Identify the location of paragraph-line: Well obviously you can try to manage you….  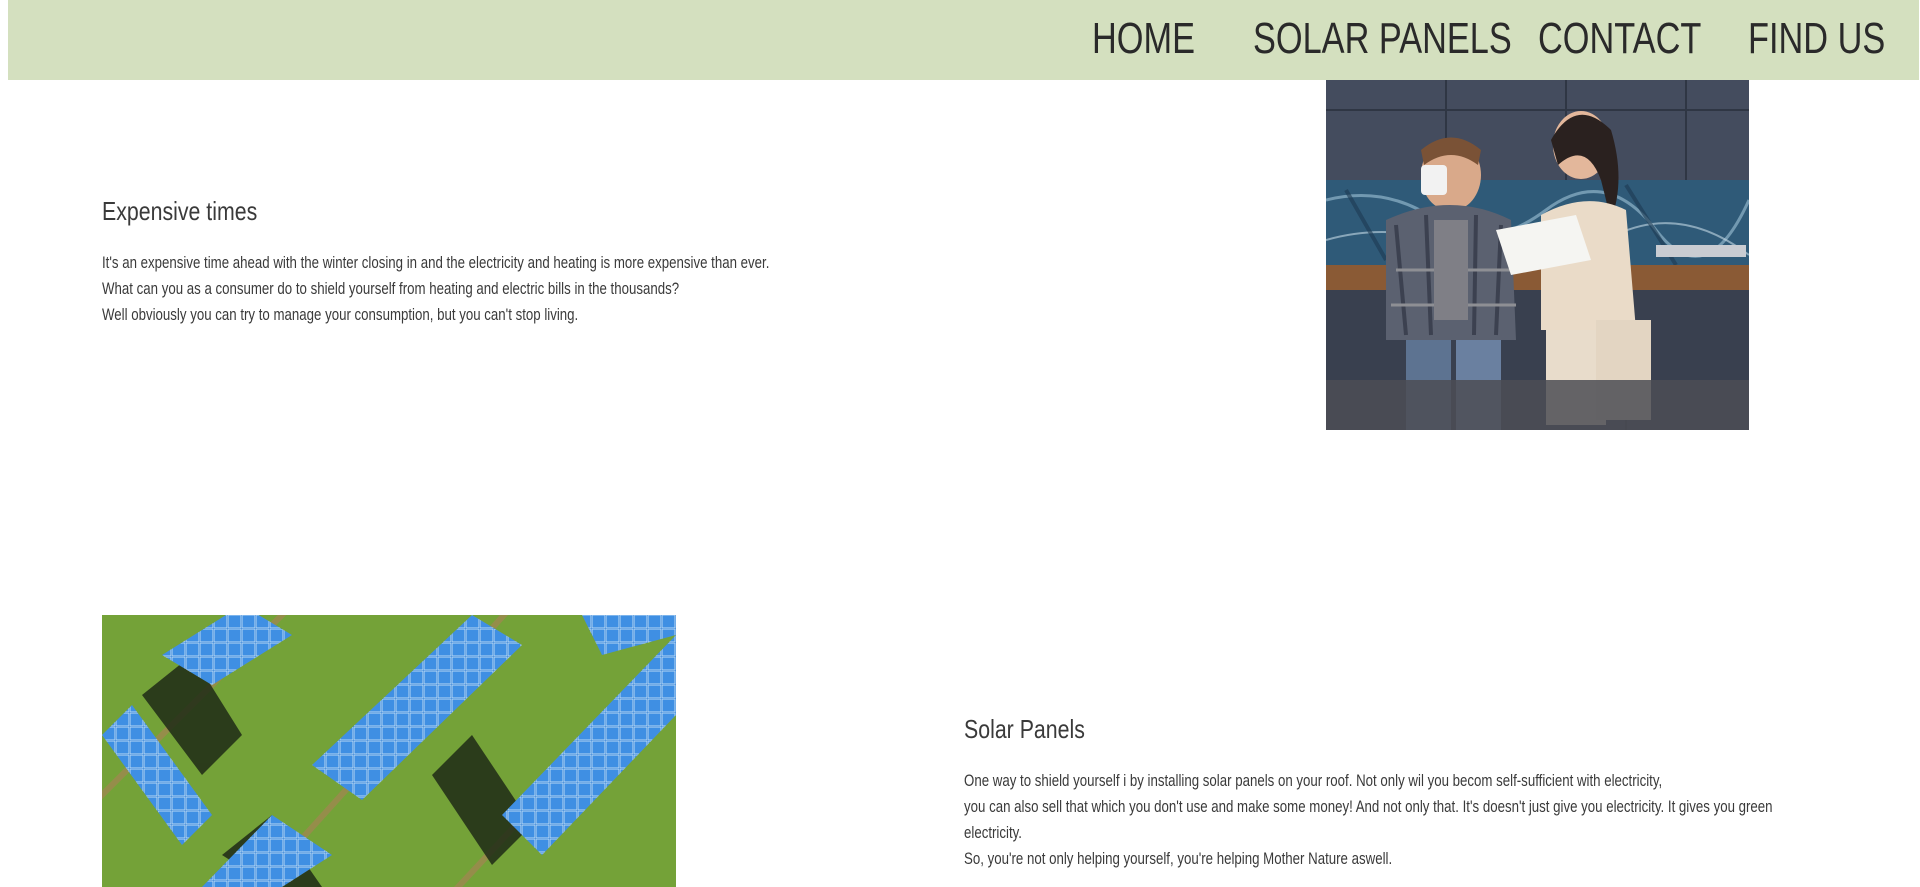
(340, 314).